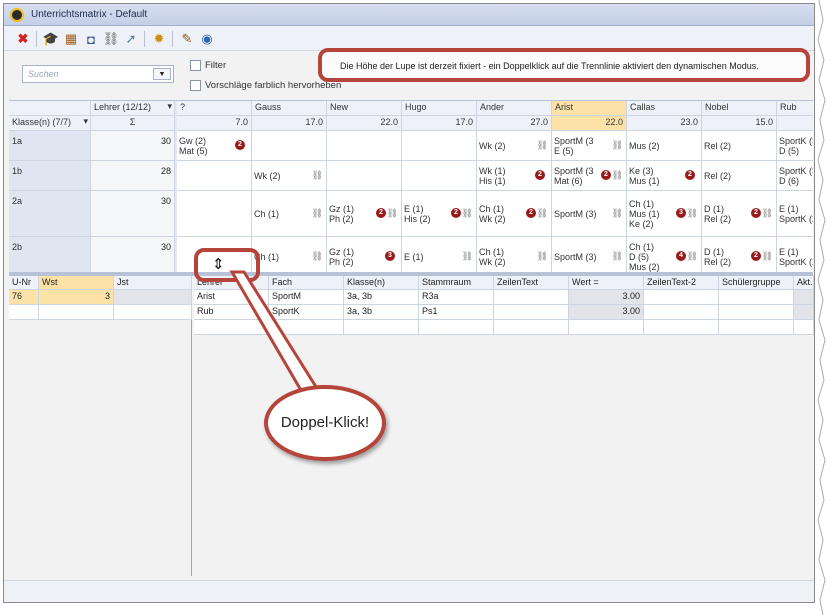 This screenshot has width=835, height=615. What do you see at coordinates (51, 39) in the screenshot?
I see `graduation-icon: 🎓` at bounding box center [51, 39].